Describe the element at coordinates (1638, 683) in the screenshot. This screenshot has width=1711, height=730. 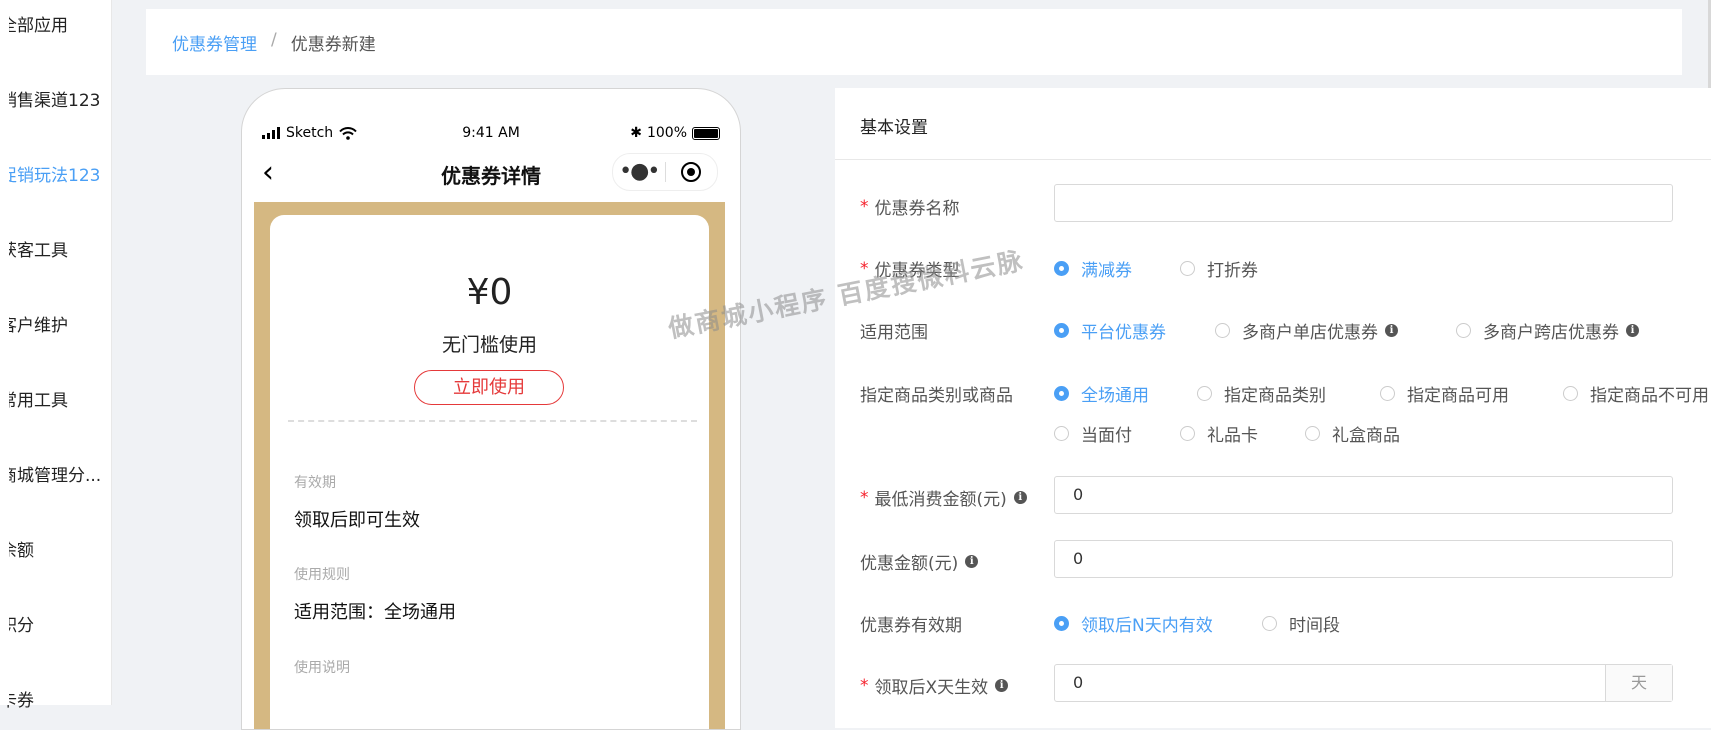
I see `days-suffix: 天` at that location.